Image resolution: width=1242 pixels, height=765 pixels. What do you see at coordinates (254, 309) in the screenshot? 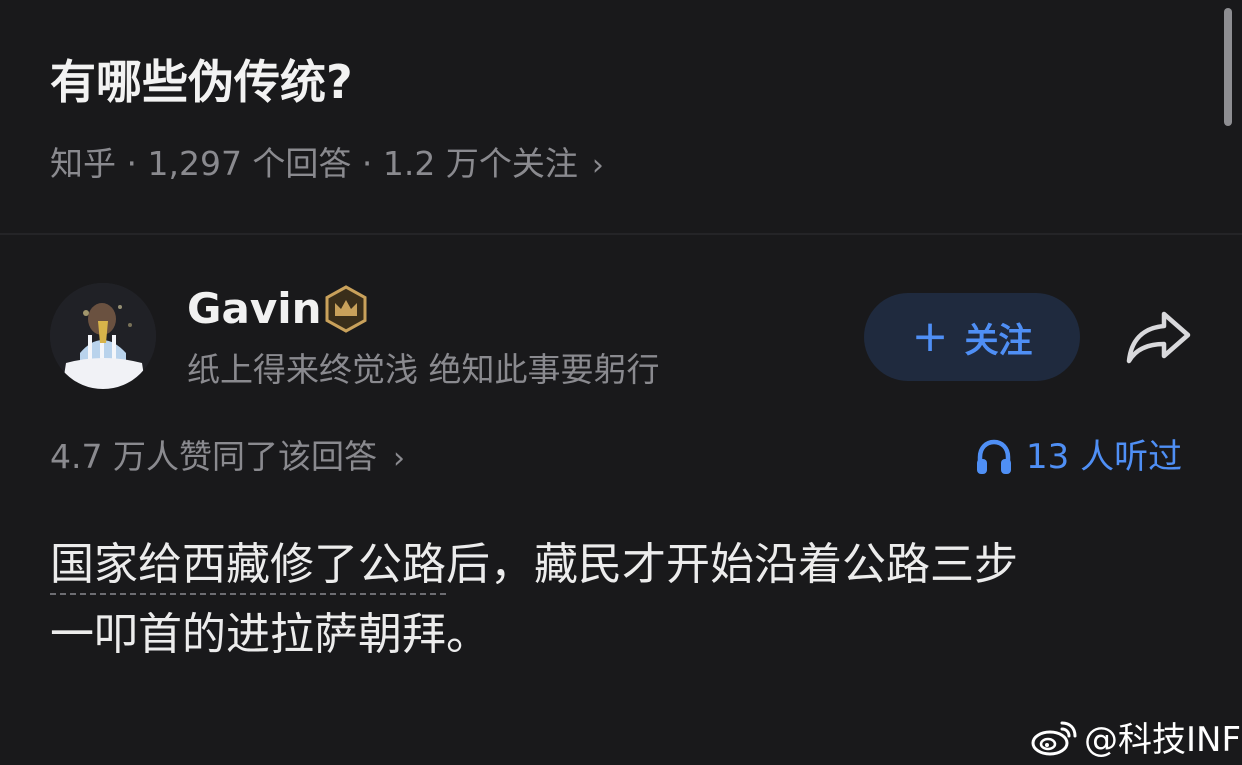
I see `author-name: Gavin` at bounding box center [254, 309].